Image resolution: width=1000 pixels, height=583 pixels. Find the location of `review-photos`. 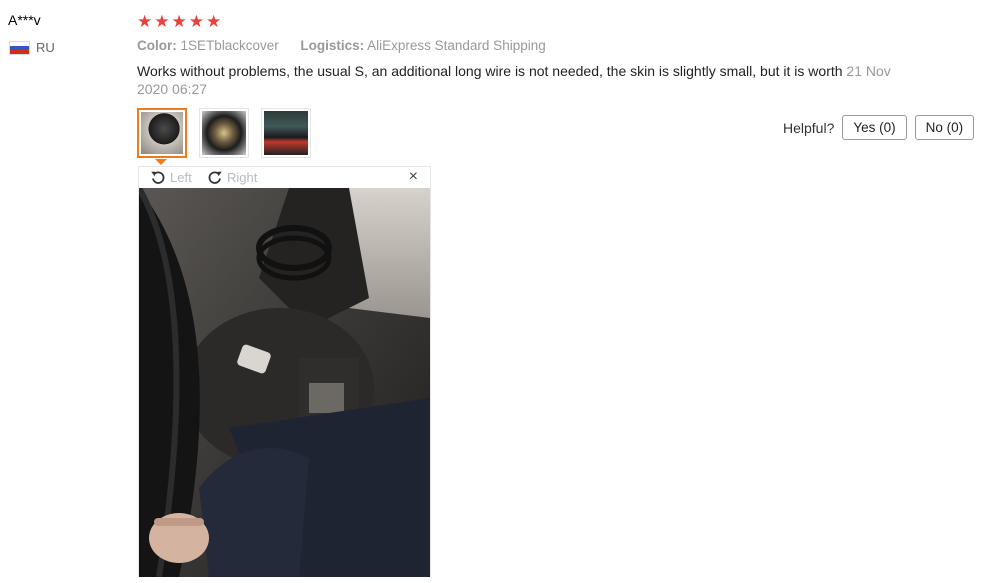

review-photos is located at coordinates (224, 133).